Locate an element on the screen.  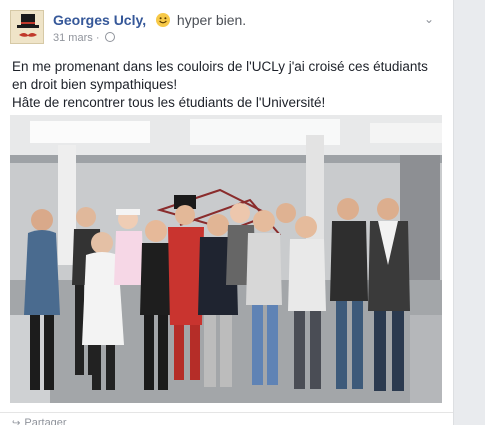
post-footer: ↪ Partager is located at coordinates (226, 418).